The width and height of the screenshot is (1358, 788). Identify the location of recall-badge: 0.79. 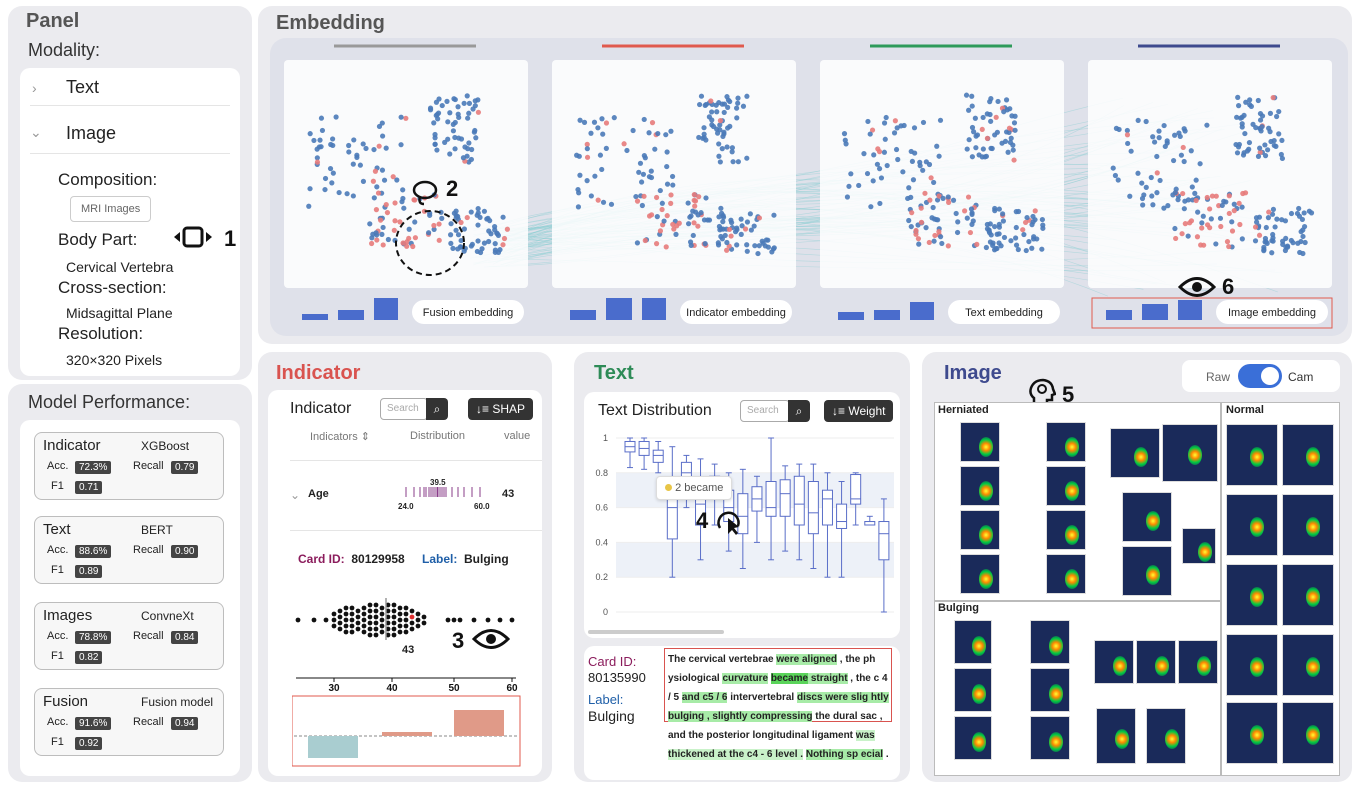
(185, 467).